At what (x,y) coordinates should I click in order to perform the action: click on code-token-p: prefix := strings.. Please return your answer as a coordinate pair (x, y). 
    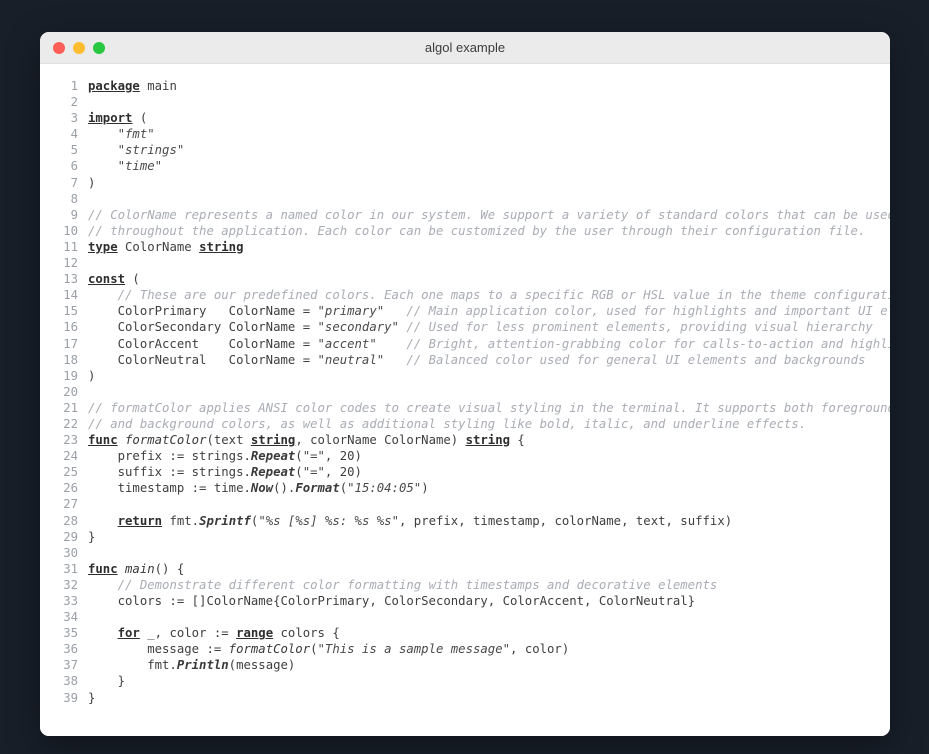
    Looking at the image, I should click on (169, 456).